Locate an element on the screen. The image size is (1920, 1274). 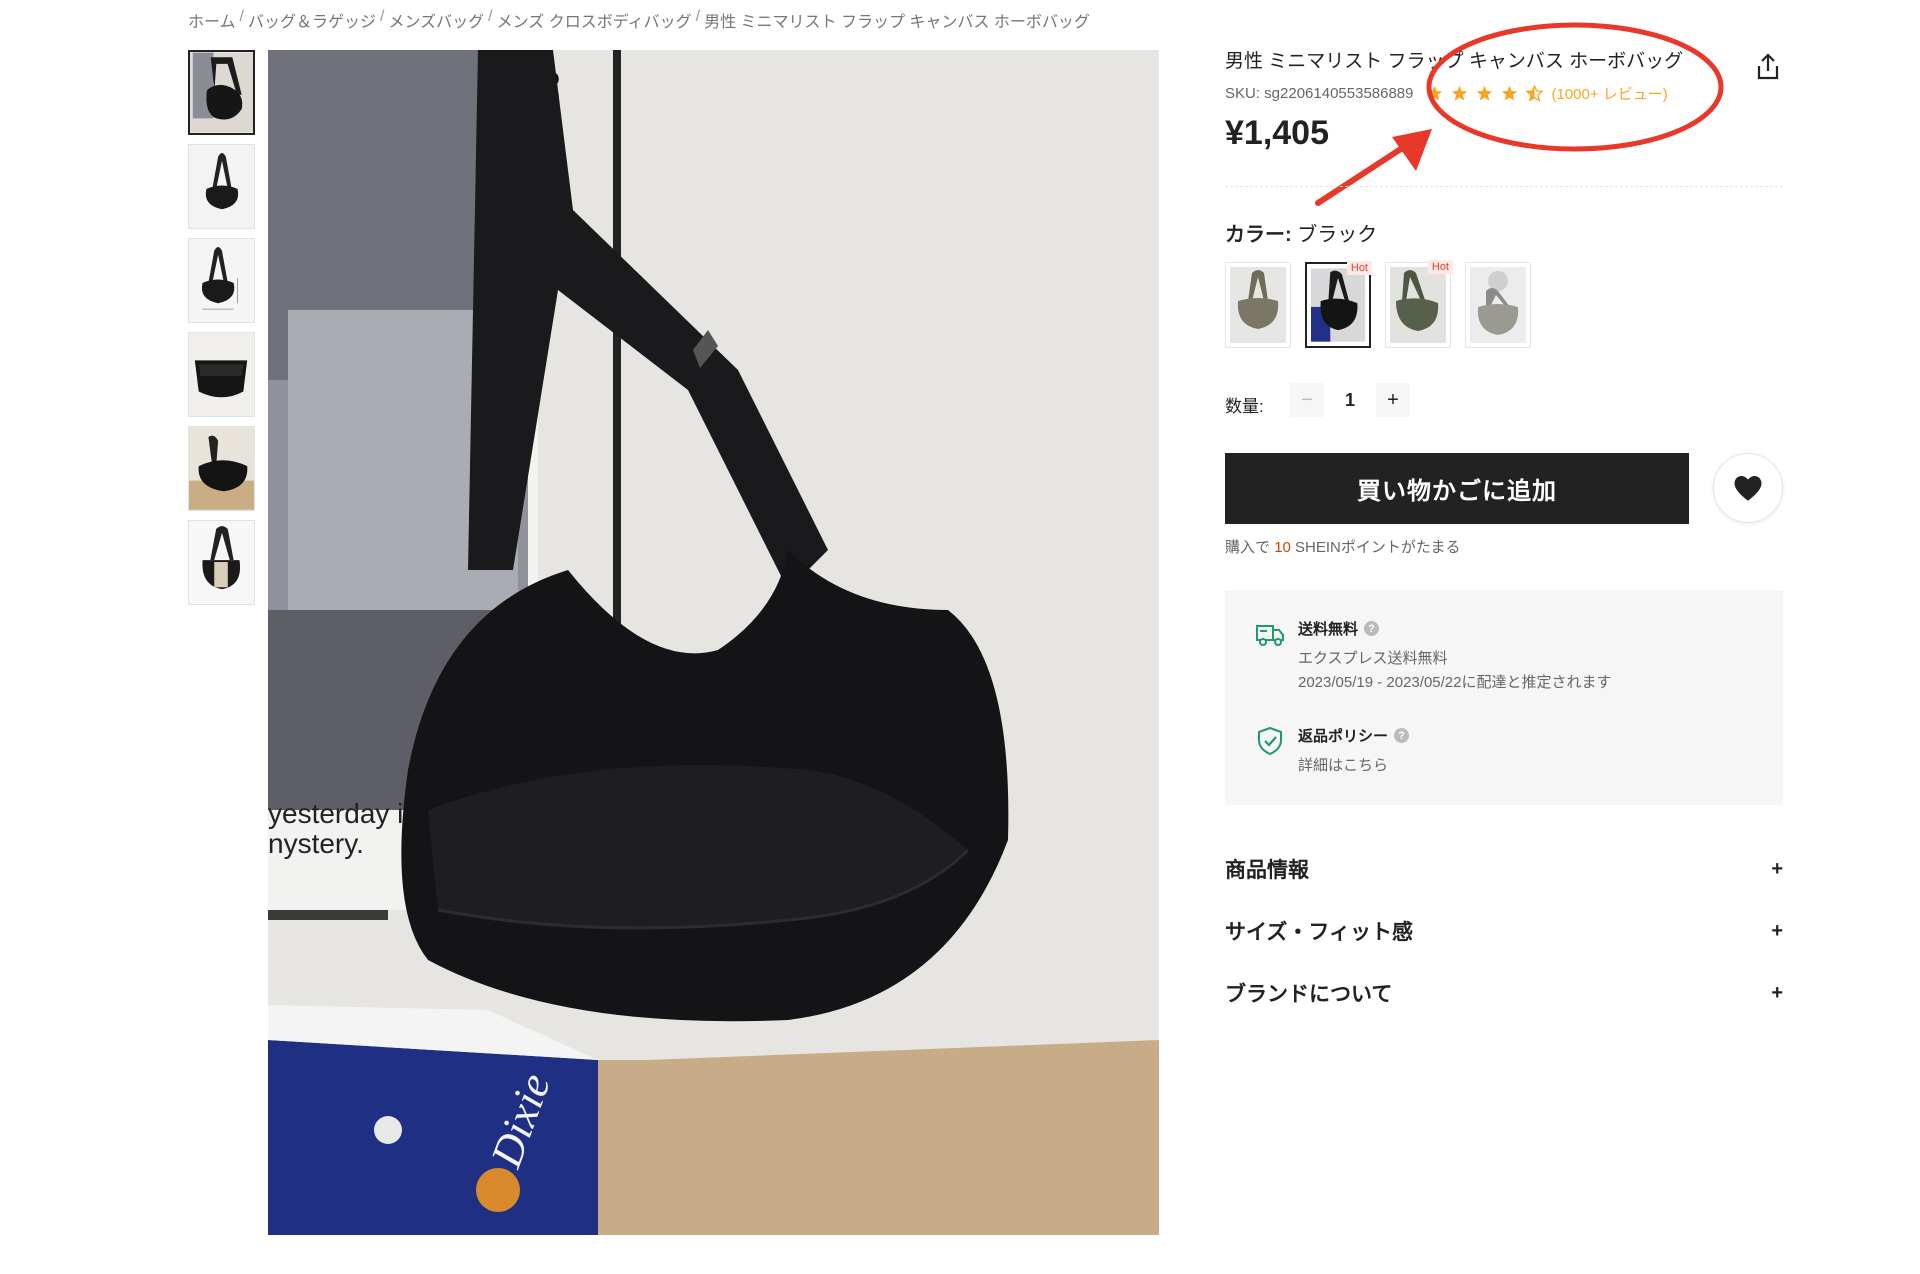
thumbnail-strip is located at coordinates (221, 327).